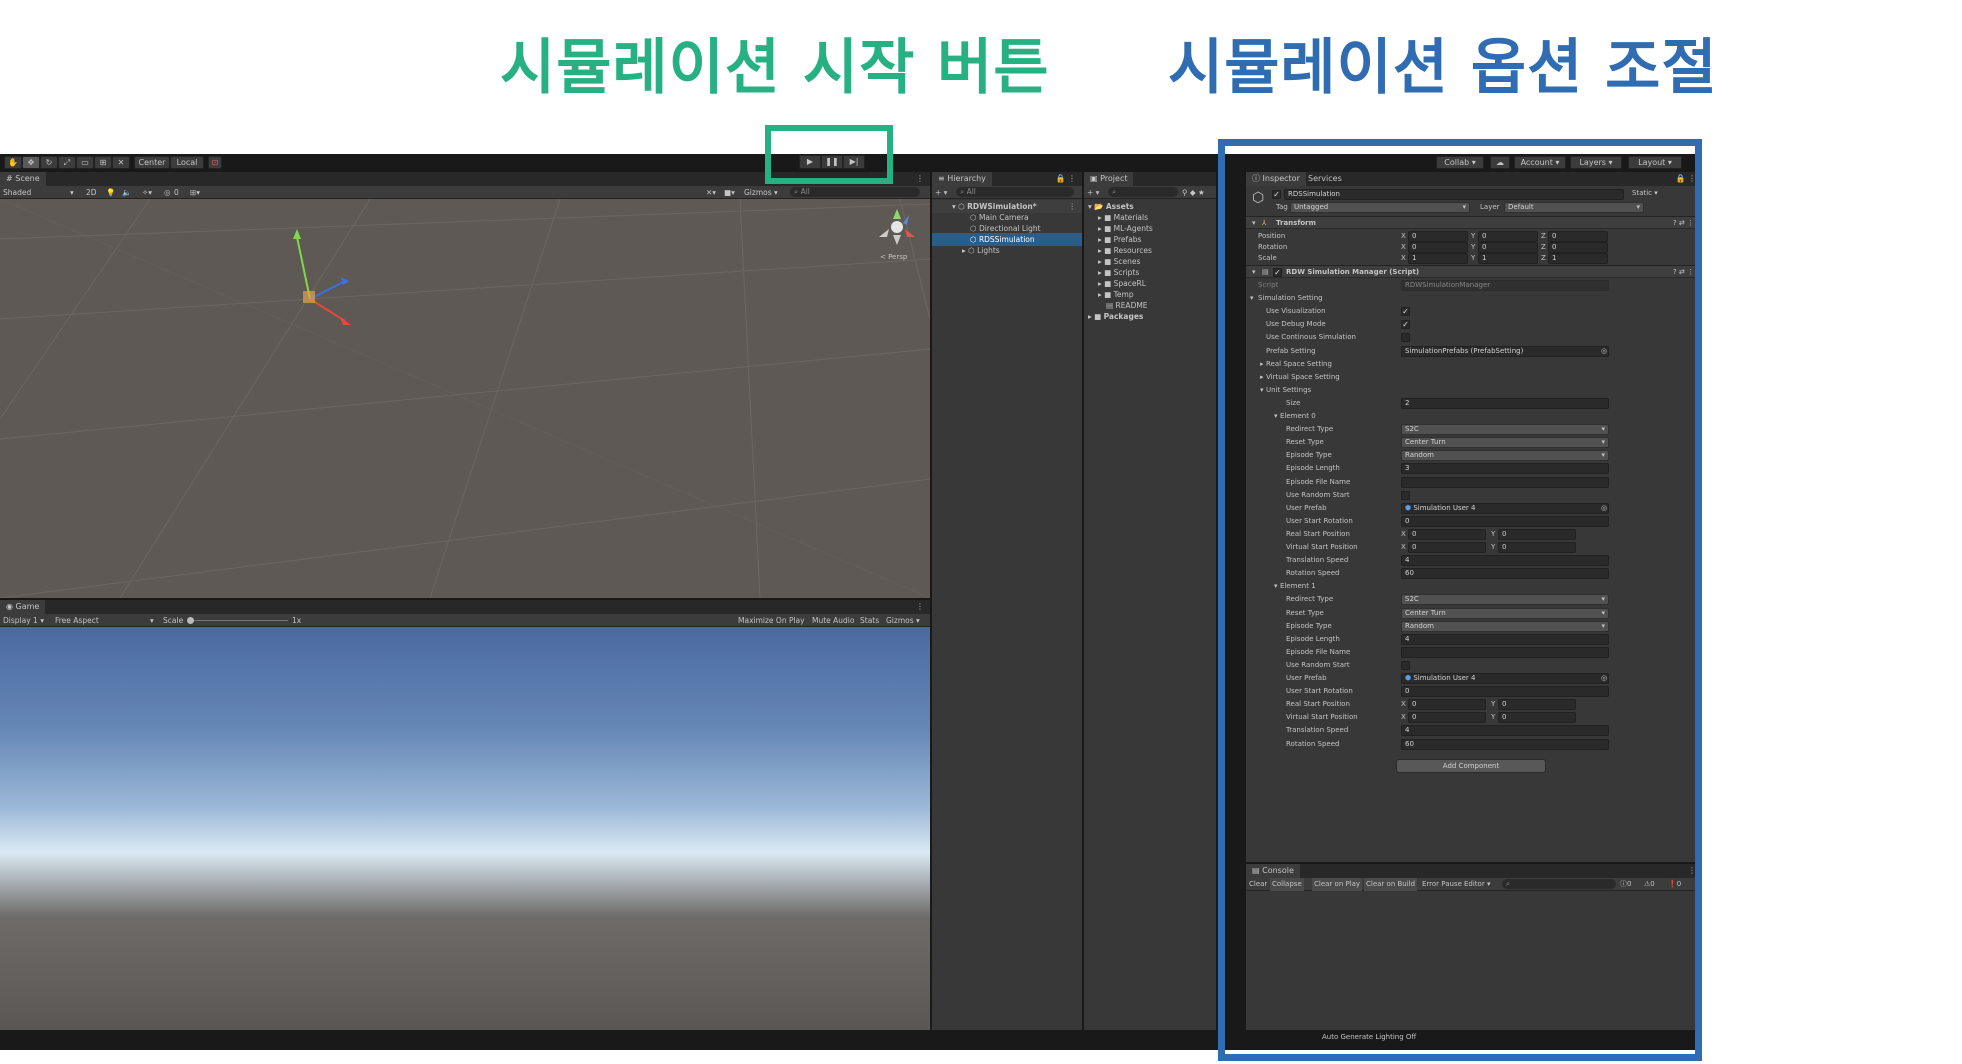  I want to click on scene-search-input: ⌕ All, so click(855, 192).